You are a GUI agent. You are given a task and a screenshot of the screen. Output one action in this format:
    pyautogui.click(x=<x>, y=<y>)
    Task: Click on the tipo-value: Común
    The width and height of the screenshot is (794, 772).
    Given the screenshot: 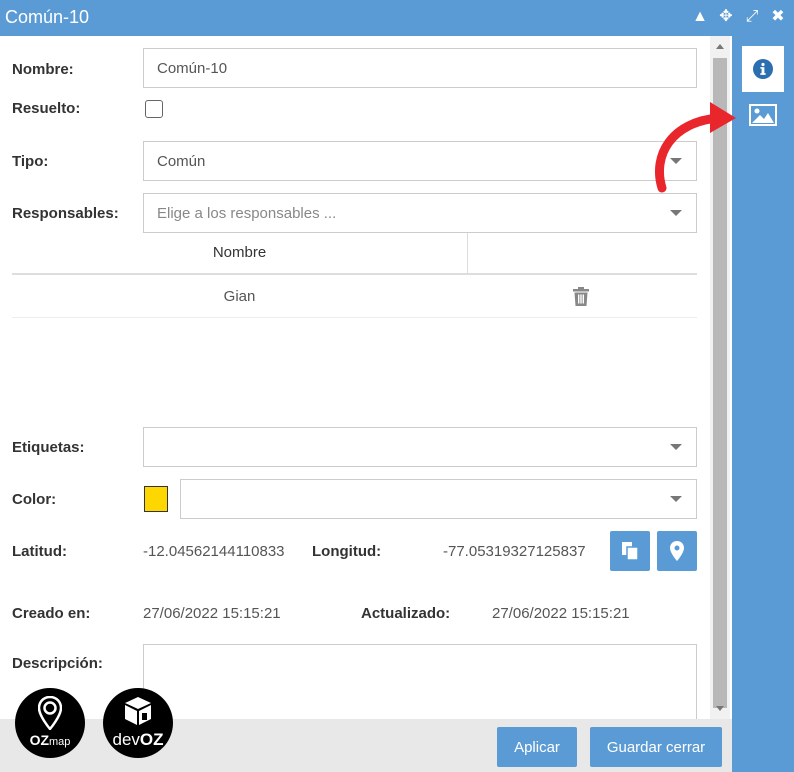 What is the action you would take?
    pyautogui.click(x=181, y=161)
    